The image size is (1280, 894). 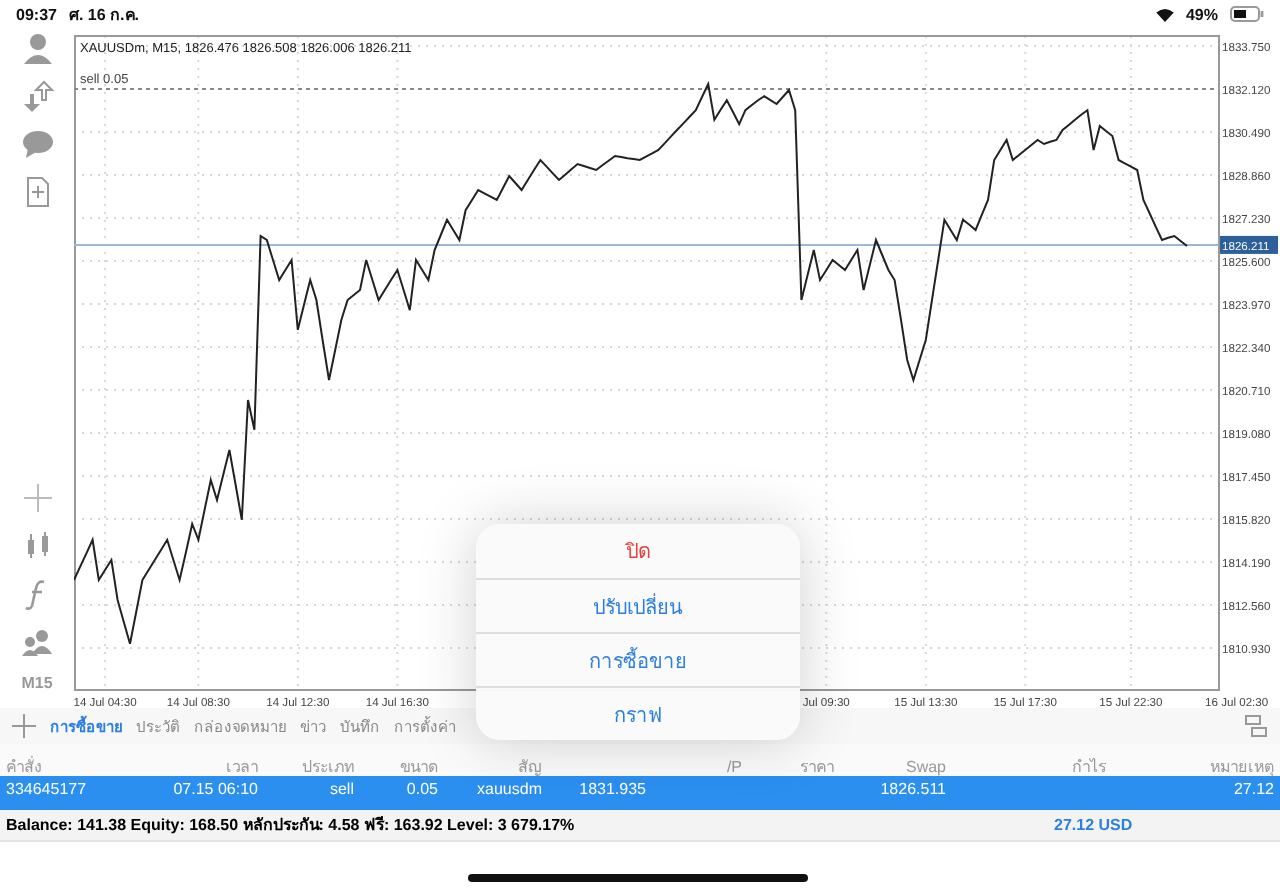 I want to click on battery-icon, so click(x=1247, y=14).